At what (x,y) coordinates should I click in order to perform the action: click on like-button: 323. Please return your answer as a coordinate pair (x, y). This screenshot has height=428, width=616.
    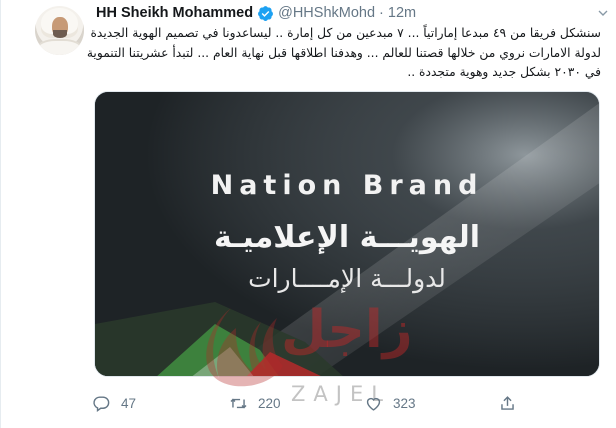
    Looking at the image, I should click on (390, 403).